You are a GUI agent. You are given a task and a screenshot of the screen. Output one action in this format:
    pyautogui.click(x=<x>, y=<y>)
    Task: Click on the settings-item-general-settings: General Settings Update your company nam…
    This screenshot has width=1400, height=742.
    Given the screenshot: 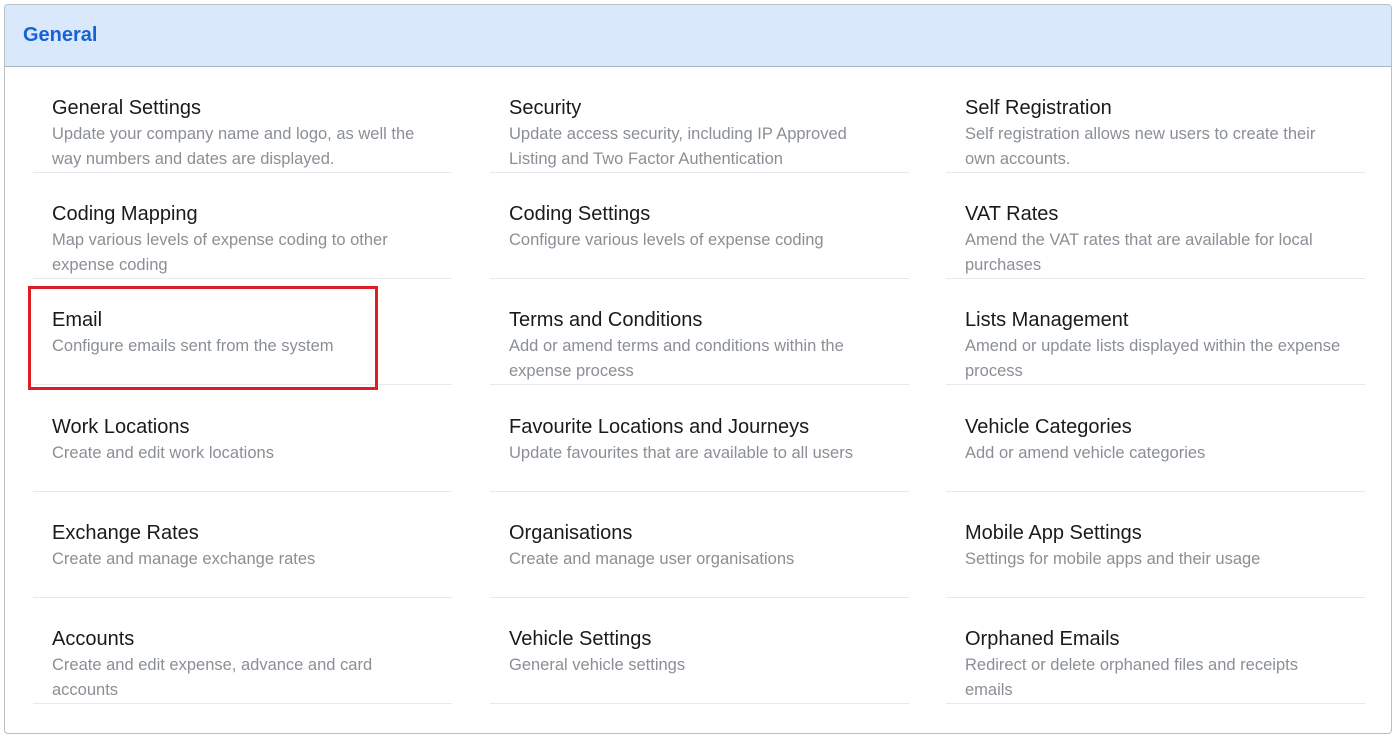 What is the action you would take?
    pyautogui.click(x=242, y=120)
    